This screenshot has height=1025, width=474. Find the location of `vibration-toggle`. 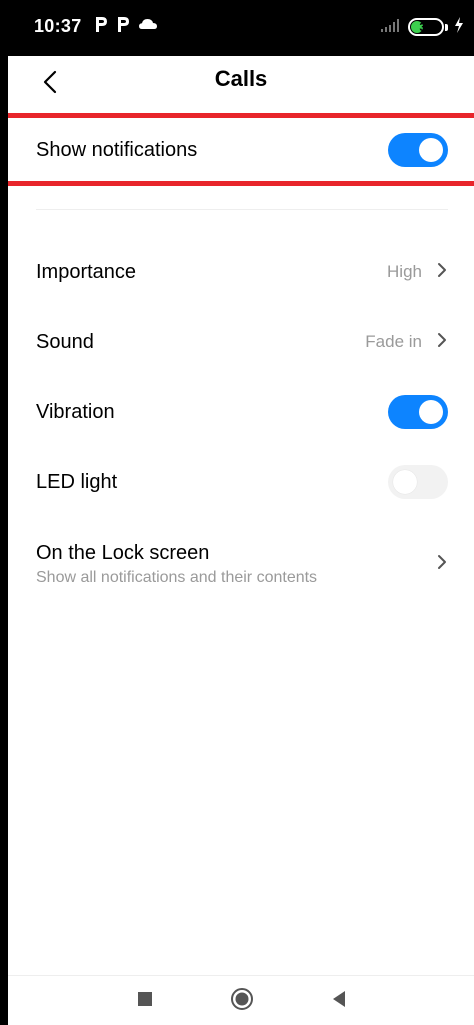

vibration-toggle is located at coordinates (418, 412).